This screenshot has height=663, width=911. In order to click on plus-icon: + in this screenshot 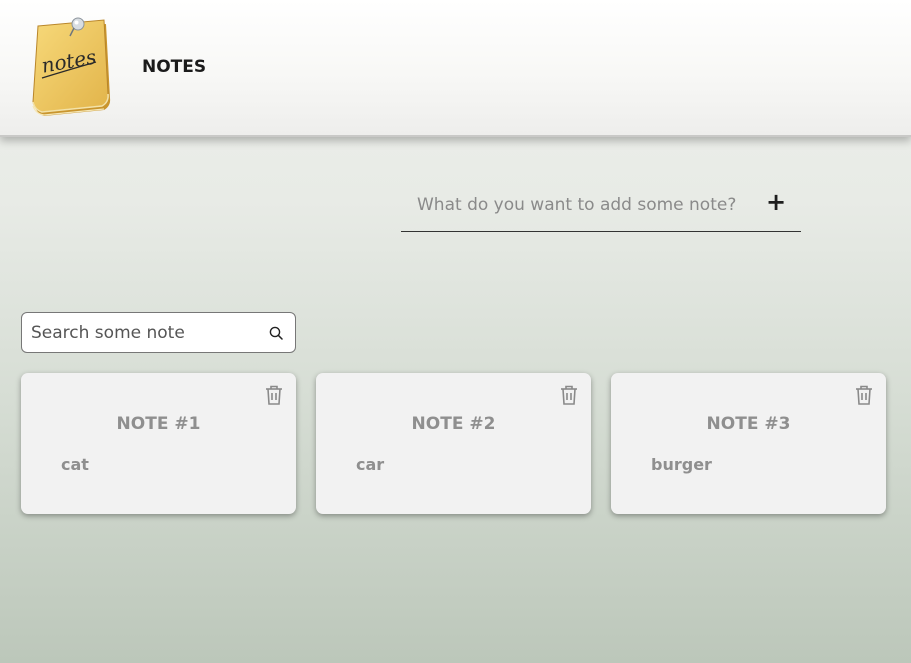, I will do `click(776, 202)`.